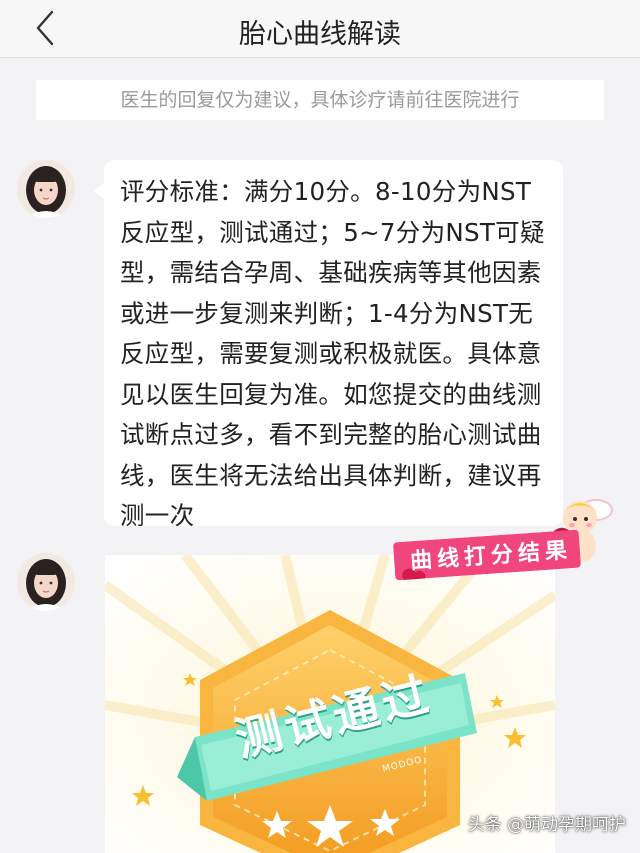  I want to click on doctor-advice-notice: 医生的回复仅为建议，具体诊疗请前往医院进行, so click(320, 100).